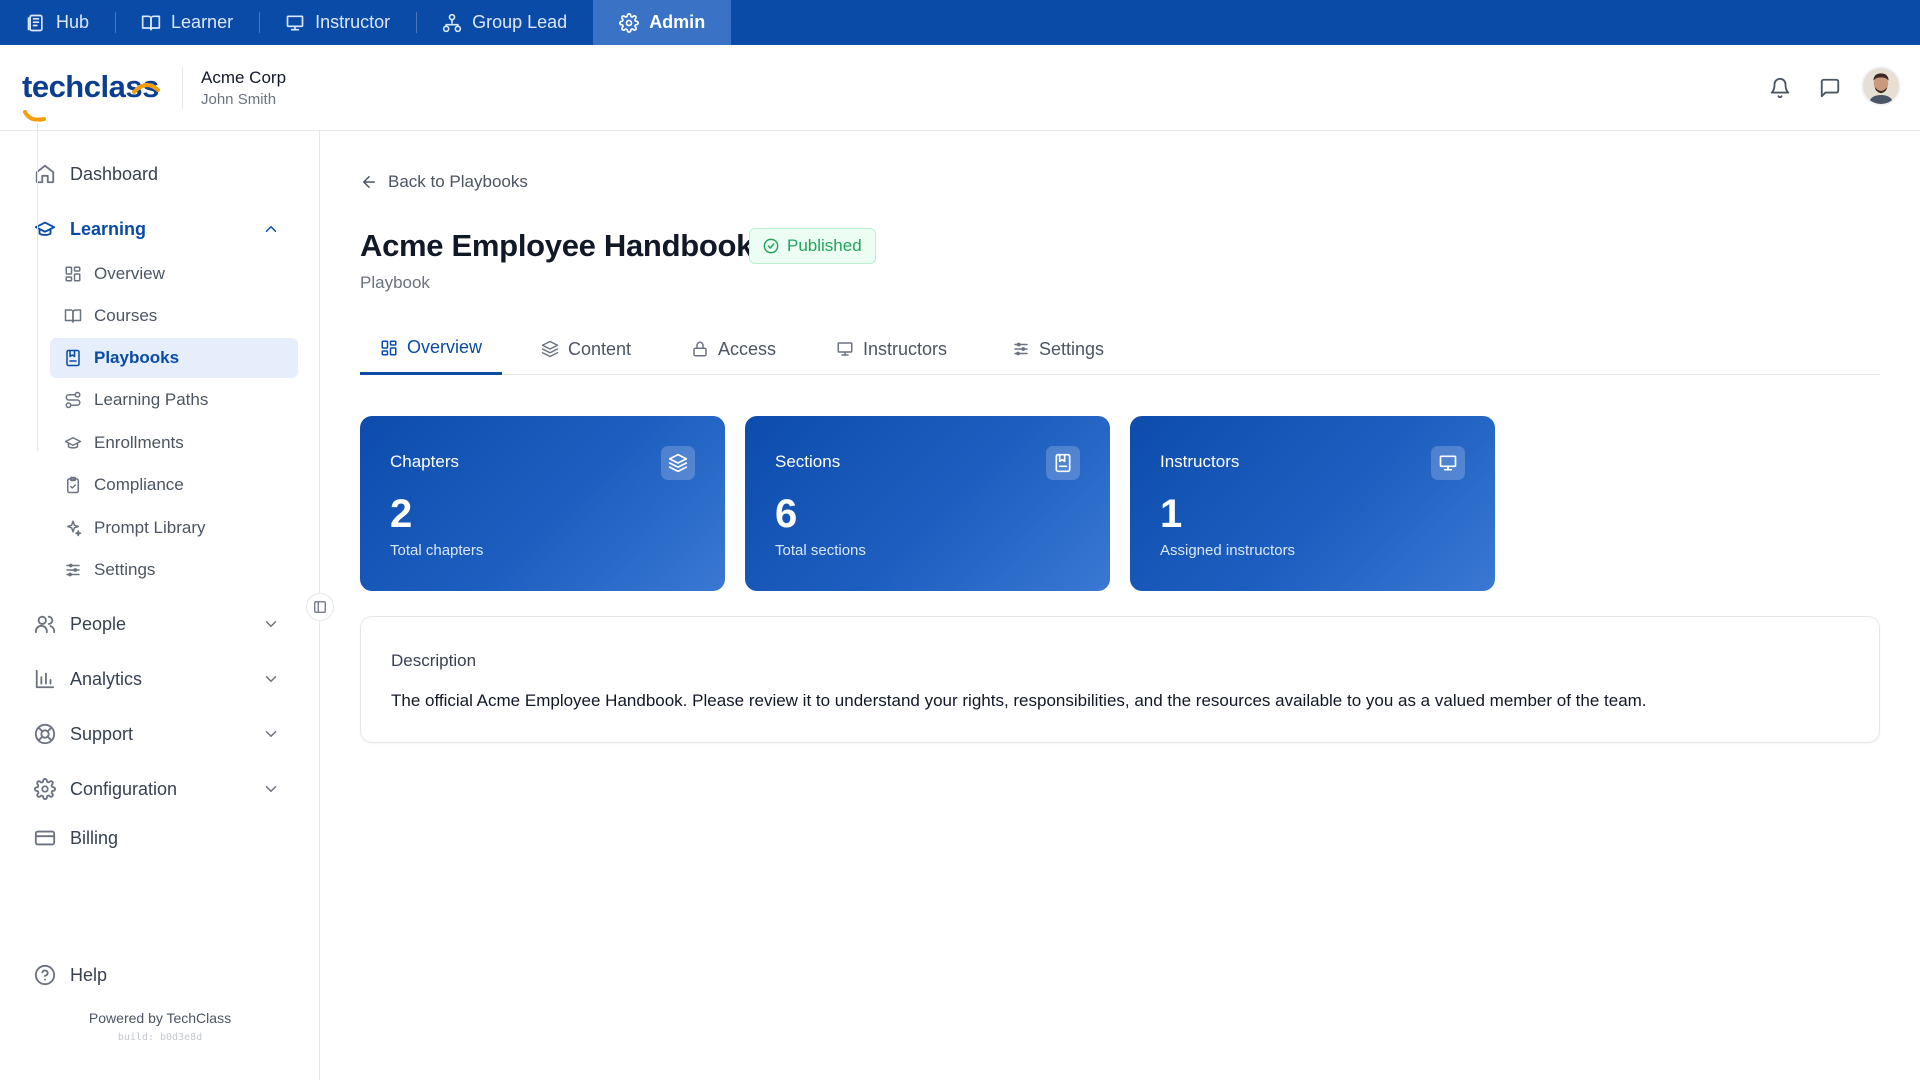 Image resolution: width=1920 pixels, height=1080 pixels. Describe the element at coordinates (202, 22) in the screenshot. I see `role-tab-label: Learner` at that location.